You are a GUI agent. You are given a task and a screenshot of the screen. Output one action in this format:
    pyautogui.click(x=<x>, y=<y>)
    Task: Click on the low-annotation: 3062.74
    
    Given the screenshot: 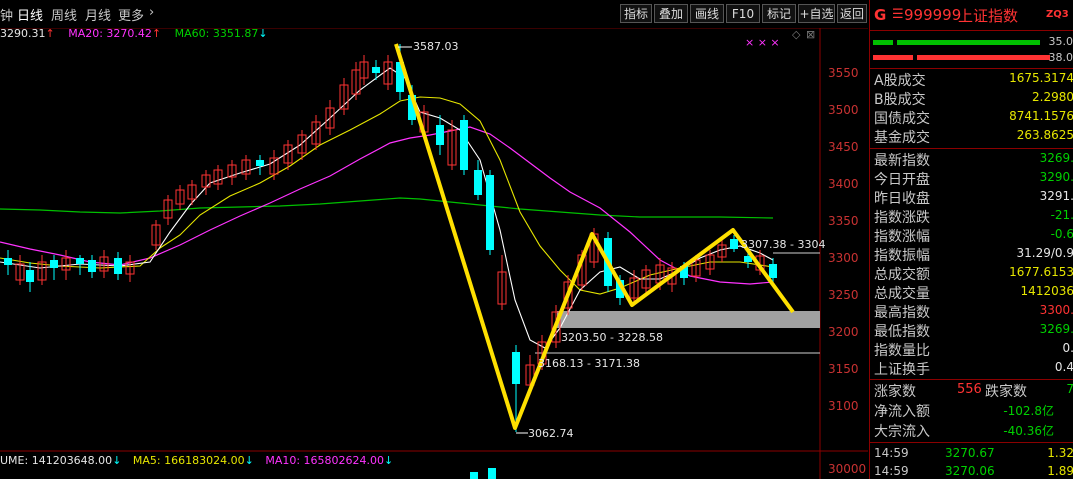 What is the action you would take?
    pyautogui.click(x=551, y=433)
    